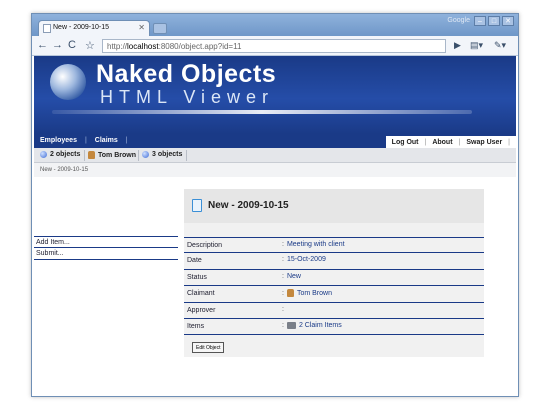 This screenshot has height=420, width=550. I want to click on url-scheme: http://, so click(117, 46).